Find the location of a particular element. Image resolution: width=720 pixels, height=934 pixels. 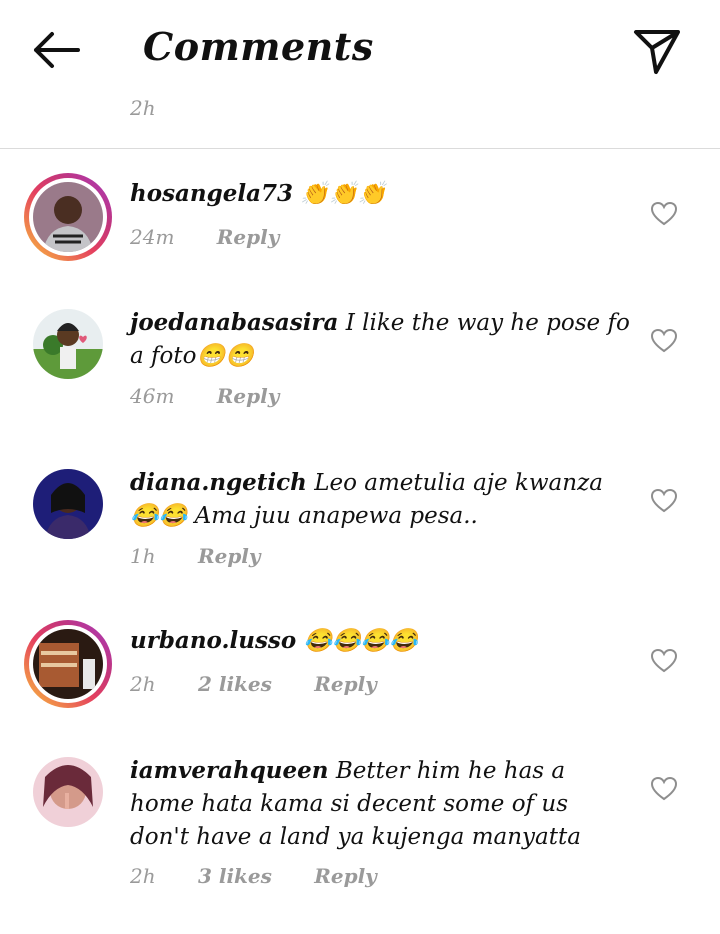

comment-meta: 2h 2 likes Reply is located at coordinates (271, 684).